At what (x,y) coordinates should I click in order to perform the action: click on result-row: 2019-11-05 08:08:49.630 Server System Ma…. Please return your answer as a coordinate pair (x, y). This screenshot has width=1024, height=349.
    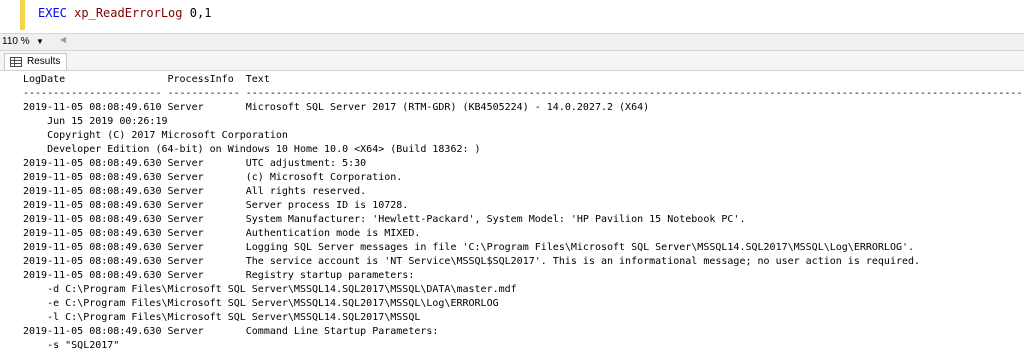
    Looking at the image, I should click on (384, 219).